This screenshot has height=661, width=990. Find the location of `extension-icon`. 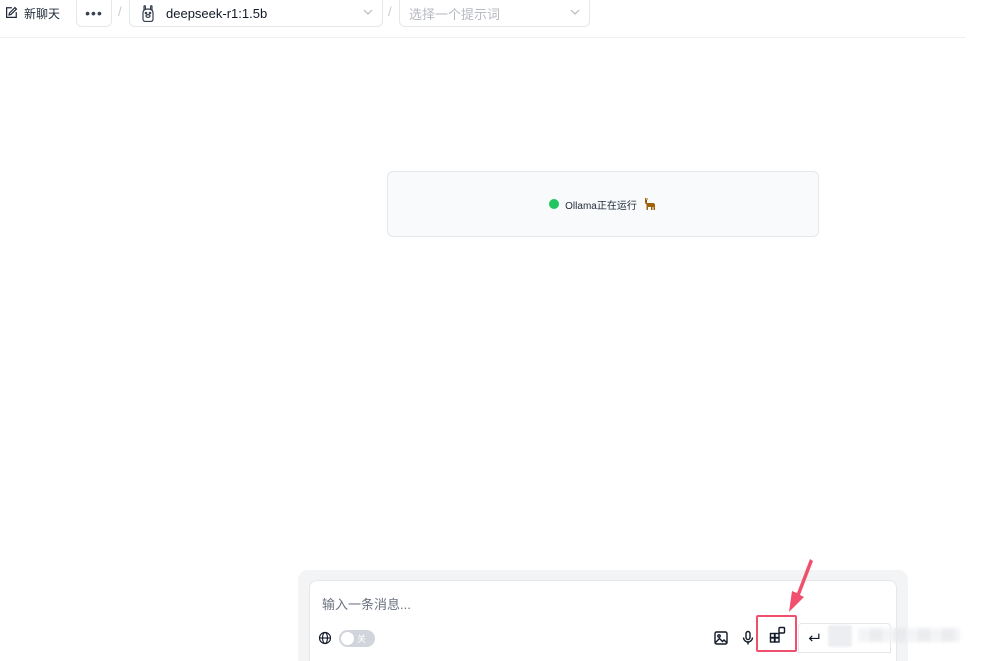

extension-icon is located at coordinates (777, 634).